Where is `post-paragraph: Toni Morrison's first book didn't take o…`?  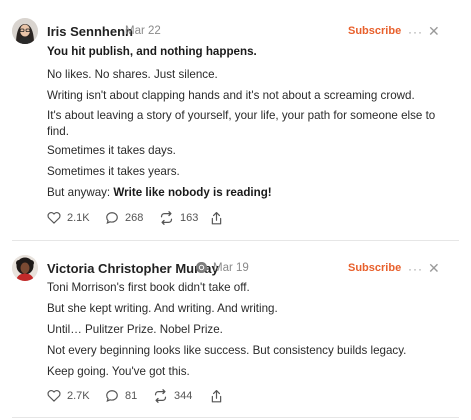 post-paragraph: Toni Morrison's first book didn't take o… is located at coordinates (148, 287).